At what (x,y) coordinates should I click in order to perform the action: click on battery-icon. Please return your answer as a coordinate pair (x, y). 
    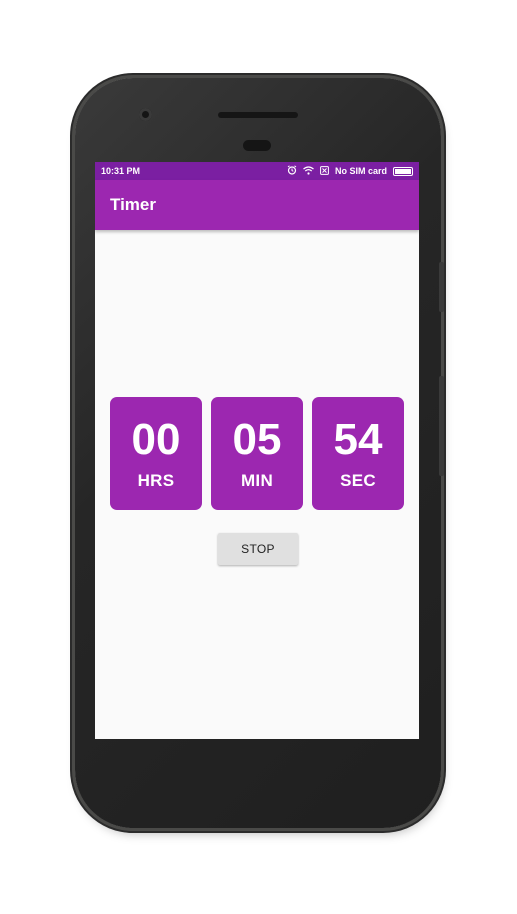
    Looking at the image, I should click on (403, 171).